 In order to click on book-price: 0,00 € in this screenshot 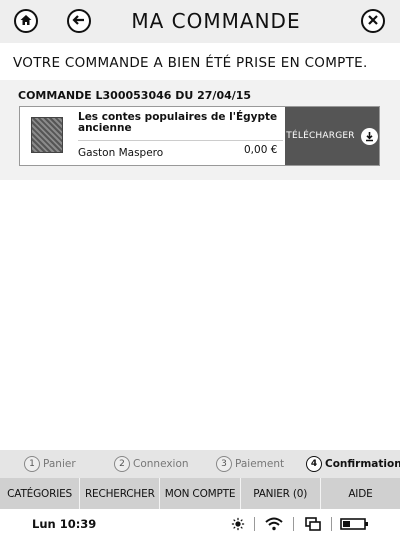, I will do `click(261, 150)`.